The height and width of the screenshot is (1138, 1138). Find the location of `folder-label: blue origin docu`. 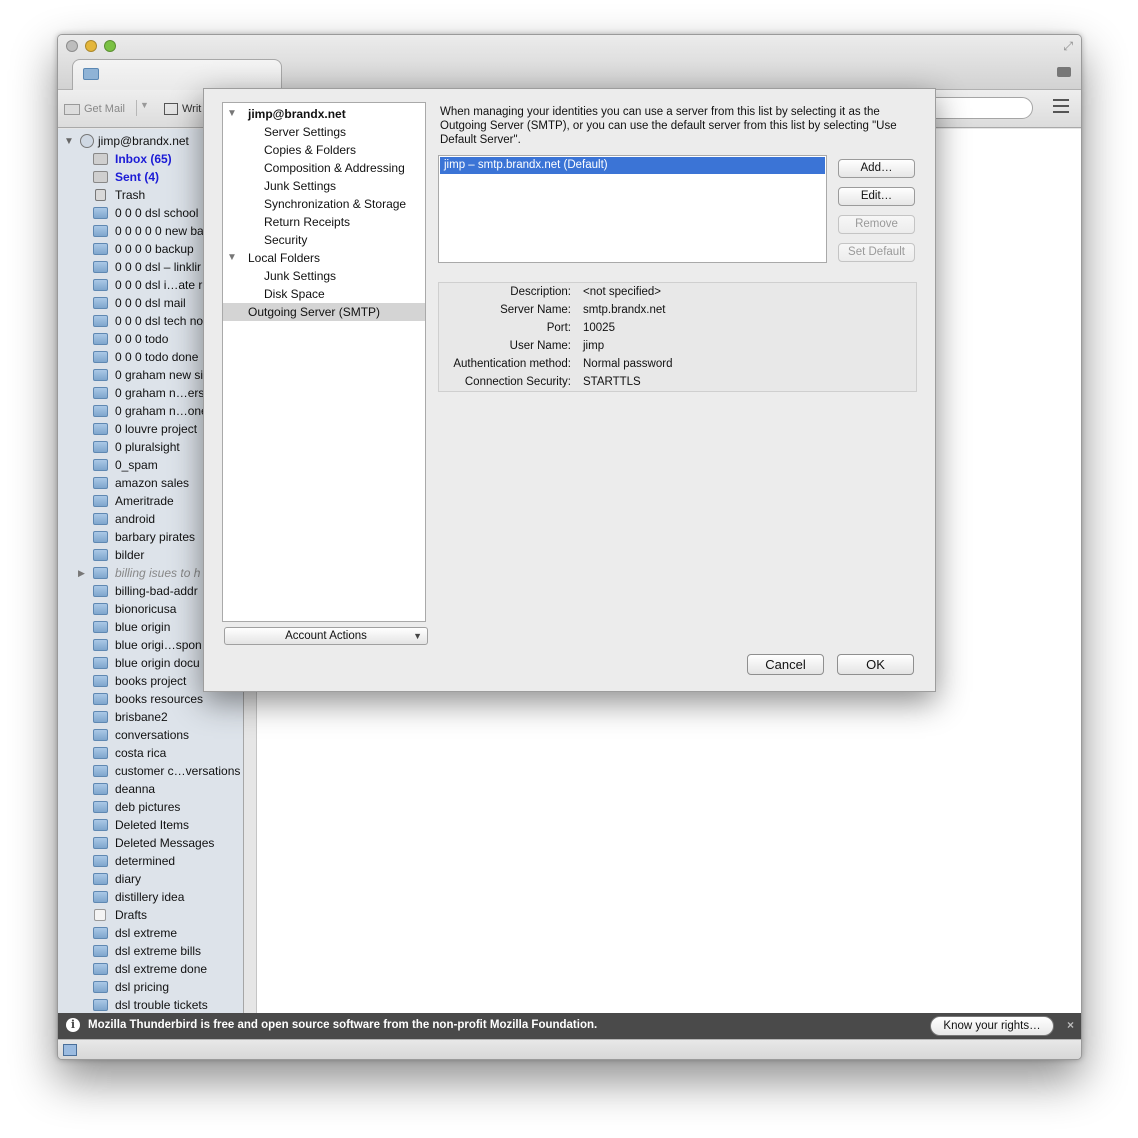

folder-label: blue origin docu is located at coordinates (157, 663).